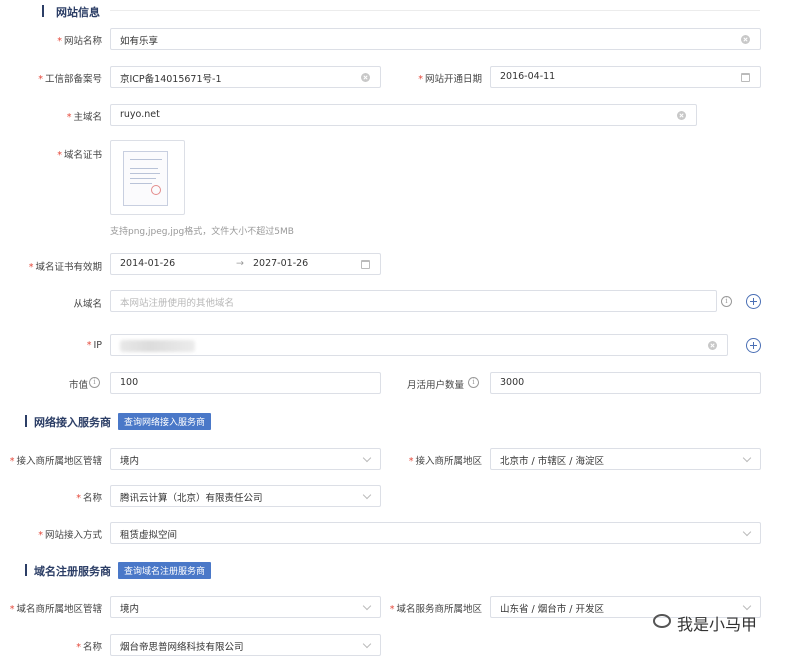  I want to click on divider, so click(435, 10).